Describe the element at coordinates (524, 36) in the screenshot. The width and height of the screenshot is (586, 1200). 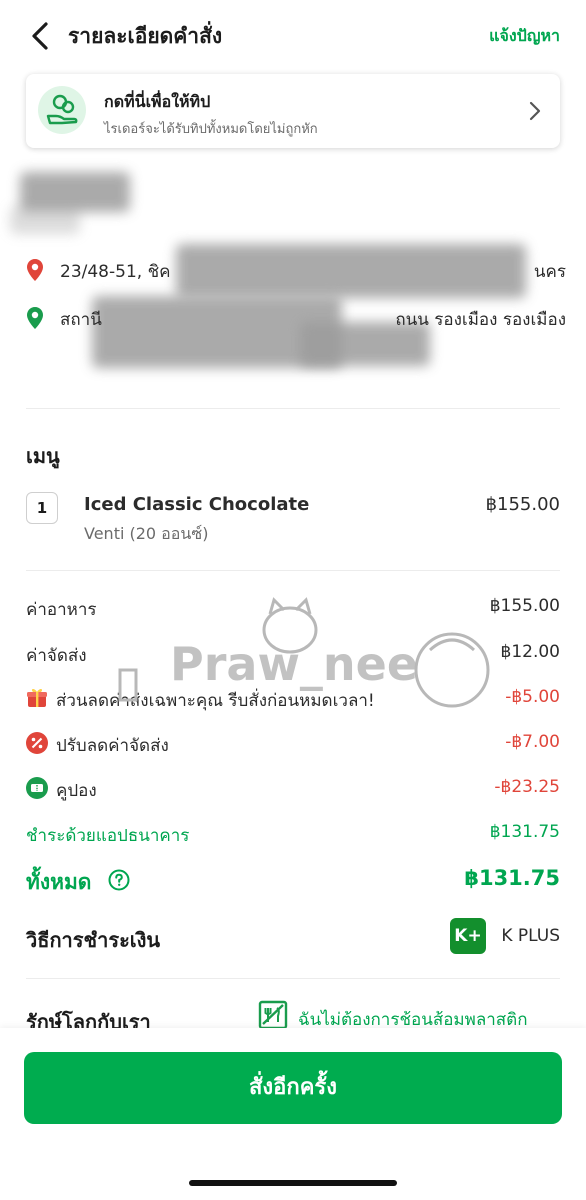
I see `report-problem-link: แจ้งปัญหา` at that location.